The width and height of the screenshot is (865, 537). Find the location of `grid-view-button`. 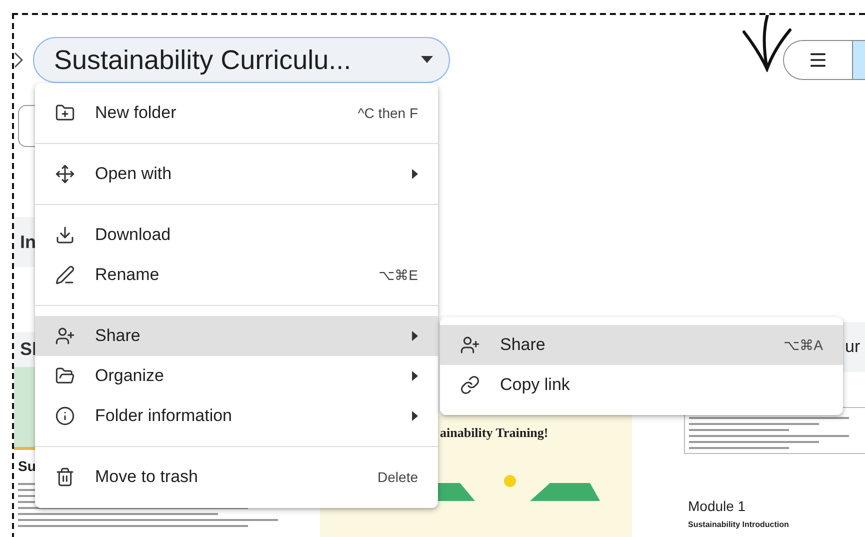

grid-view-button is located at coordinates (858, 60).